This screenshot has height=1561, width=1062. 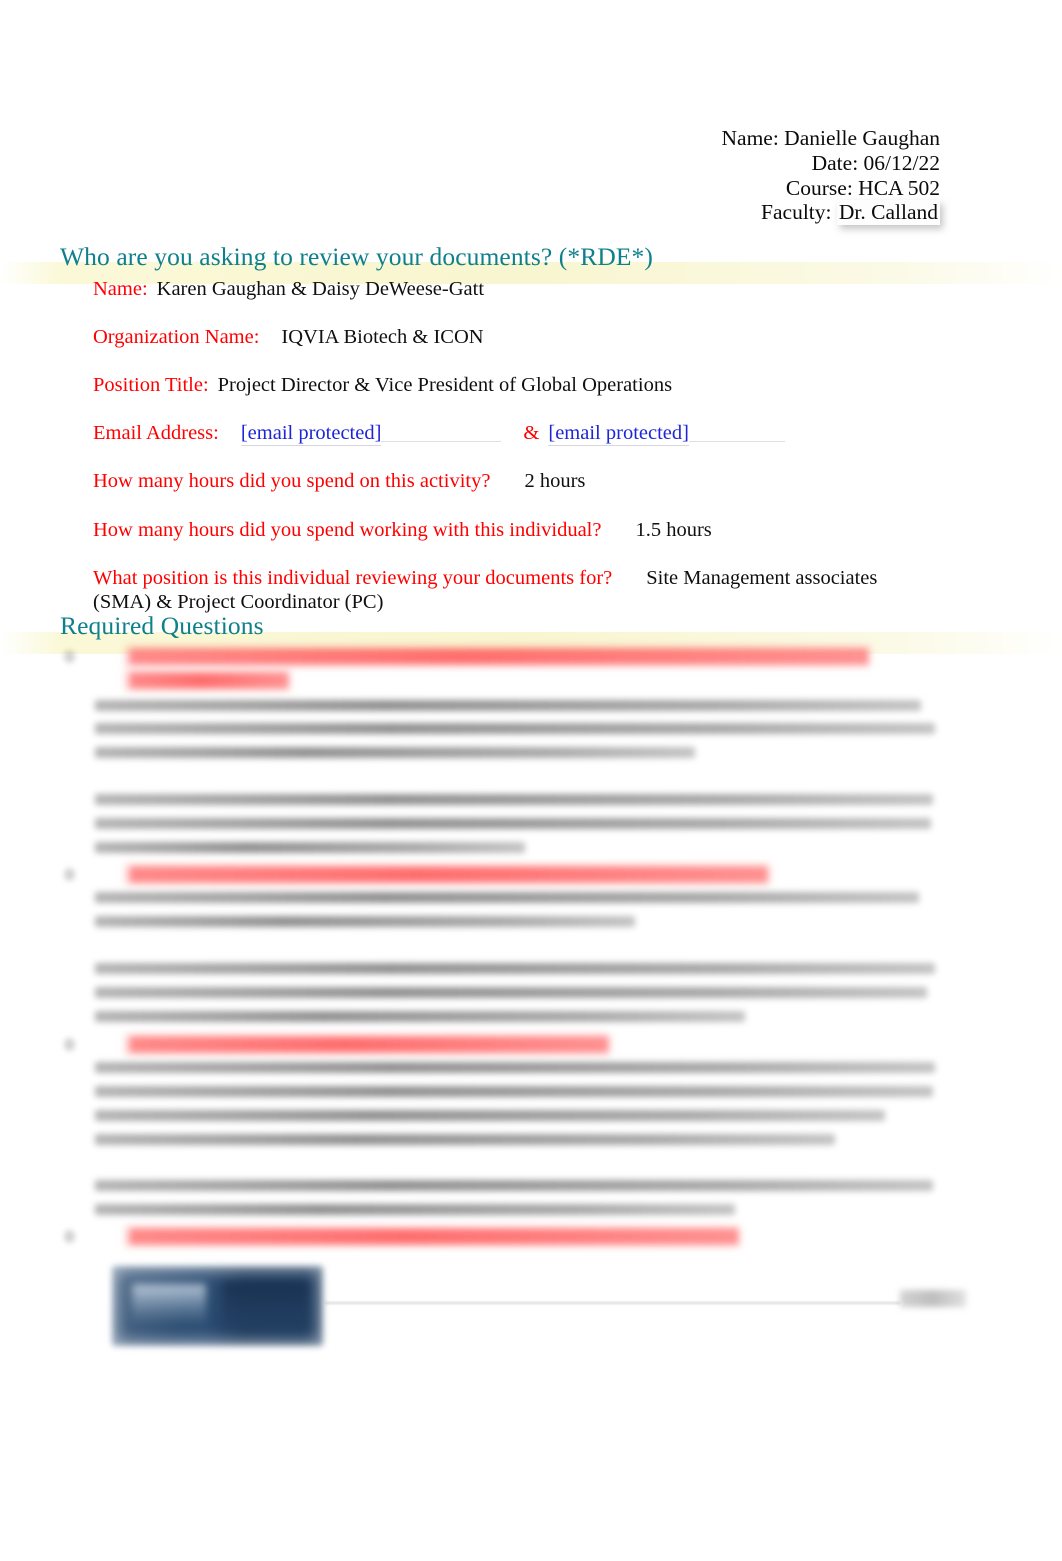 What do you see at coordinates (875, 162) in the screenshot?
I see `header-date: Date: 06/12/22` at bounding box center [875, 162].